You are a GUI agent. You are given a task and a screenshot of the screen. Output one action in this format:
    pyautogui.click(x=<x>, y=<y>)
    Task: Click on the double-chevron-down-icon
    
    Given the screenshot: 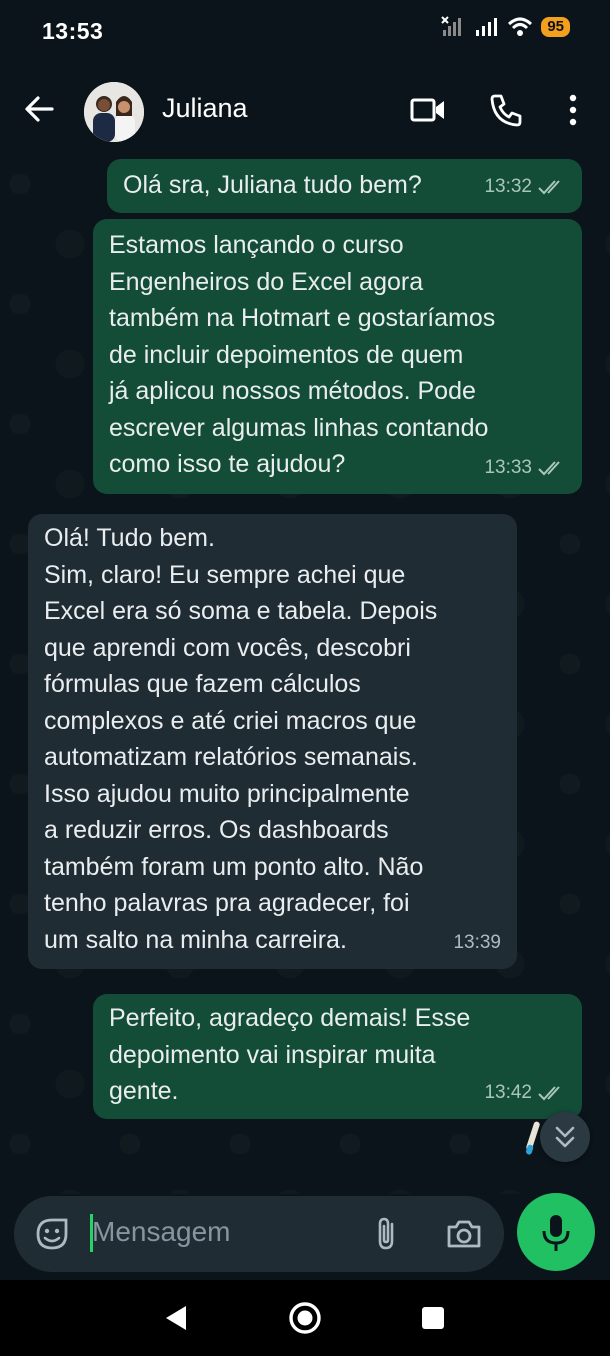 What is the action you would take?
    pyautogui.click(x=565, y=1137)
    